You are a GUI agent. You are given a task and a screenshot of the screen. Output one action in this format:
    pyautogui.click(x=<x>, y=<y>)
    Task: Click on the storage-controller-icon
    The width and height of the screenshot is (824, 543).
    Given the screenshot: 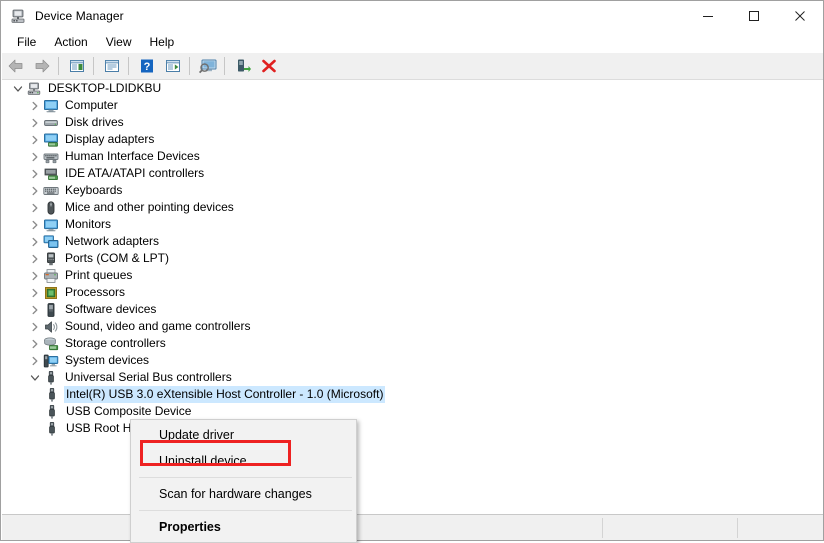 What is the action you would take?
    pyautogui.click(x=51, y=344)
    